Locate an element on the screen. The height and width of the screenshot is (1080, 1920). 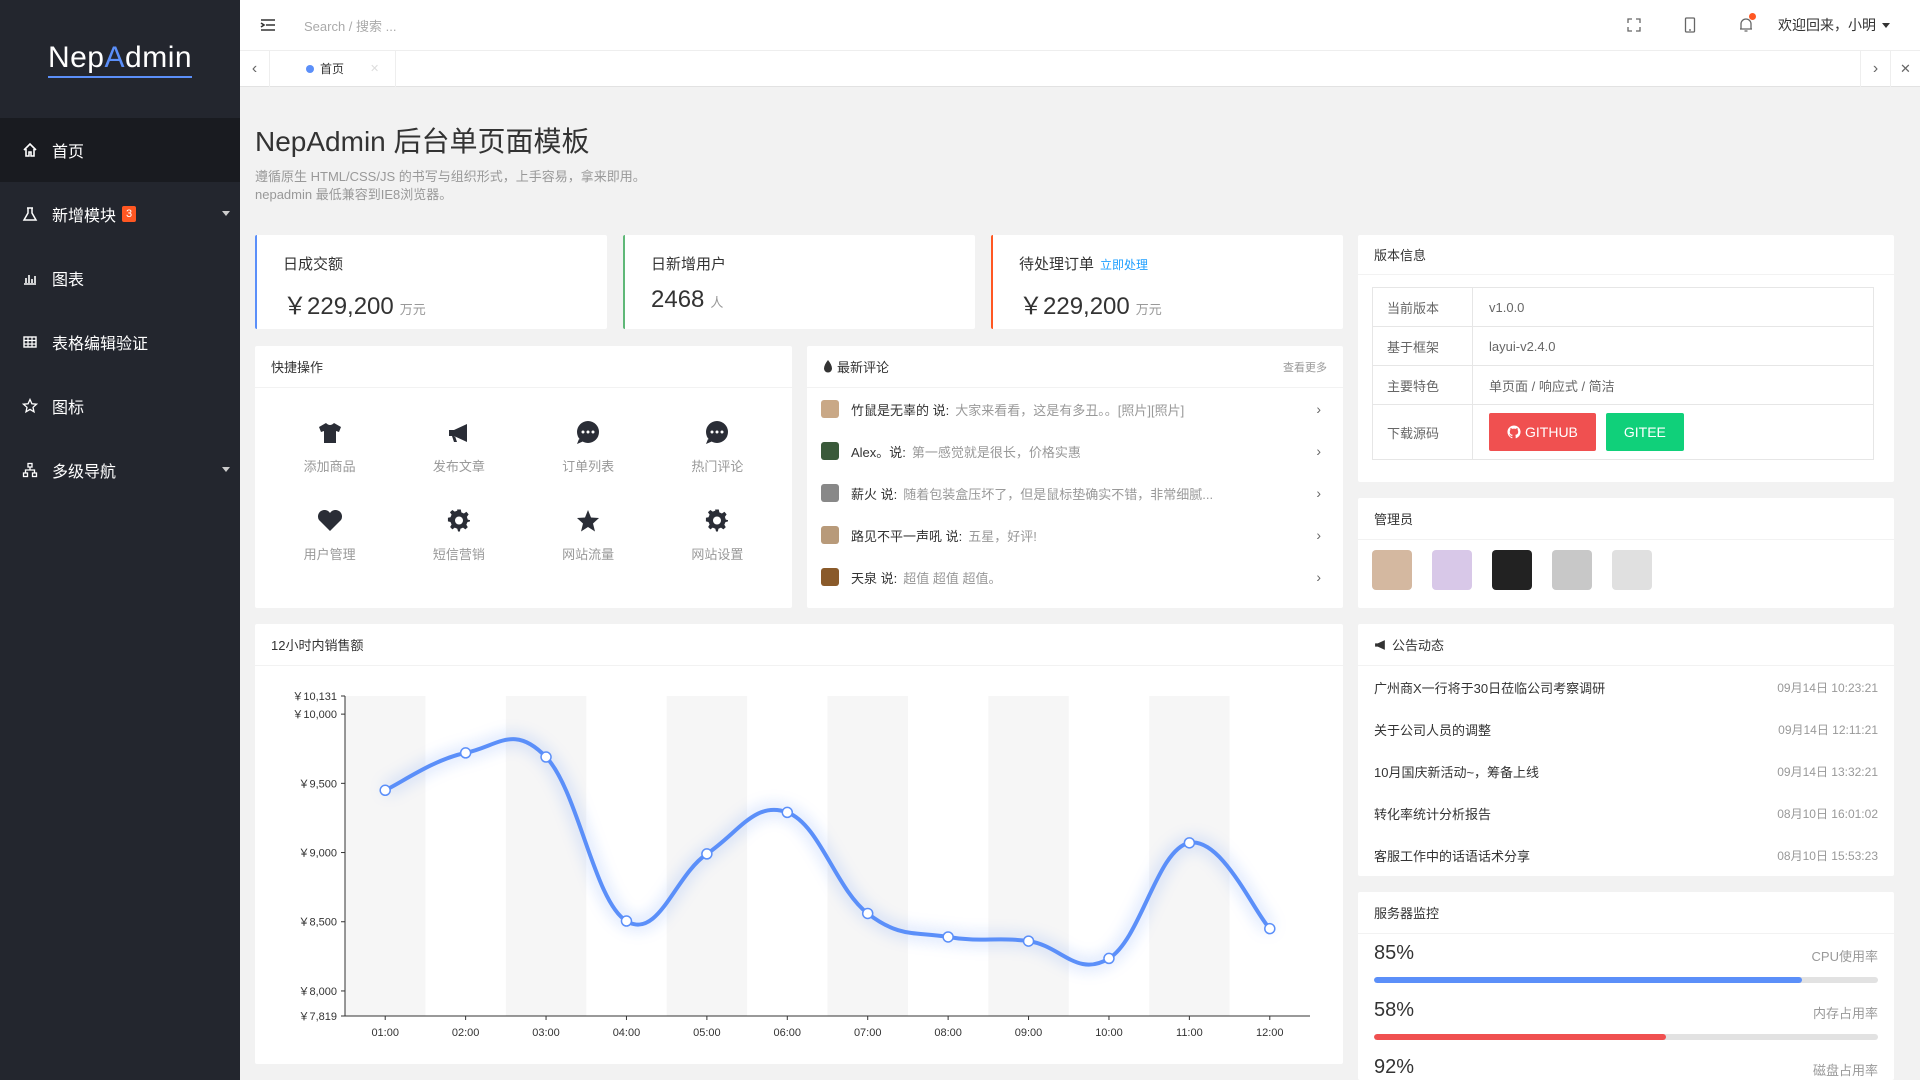
stat-unit: 人 is located at coordinates (717, 302).